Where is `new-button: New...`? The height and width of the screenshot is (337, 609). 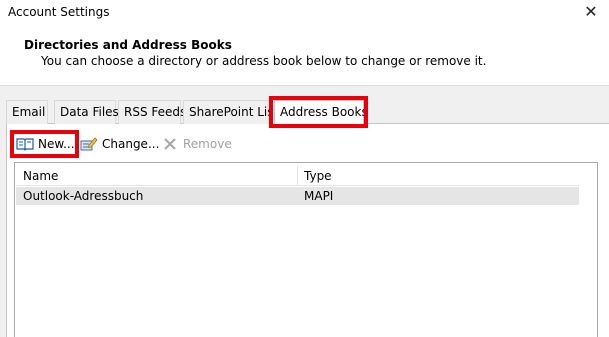 new-button: New... is located at coordinates (45, 144).